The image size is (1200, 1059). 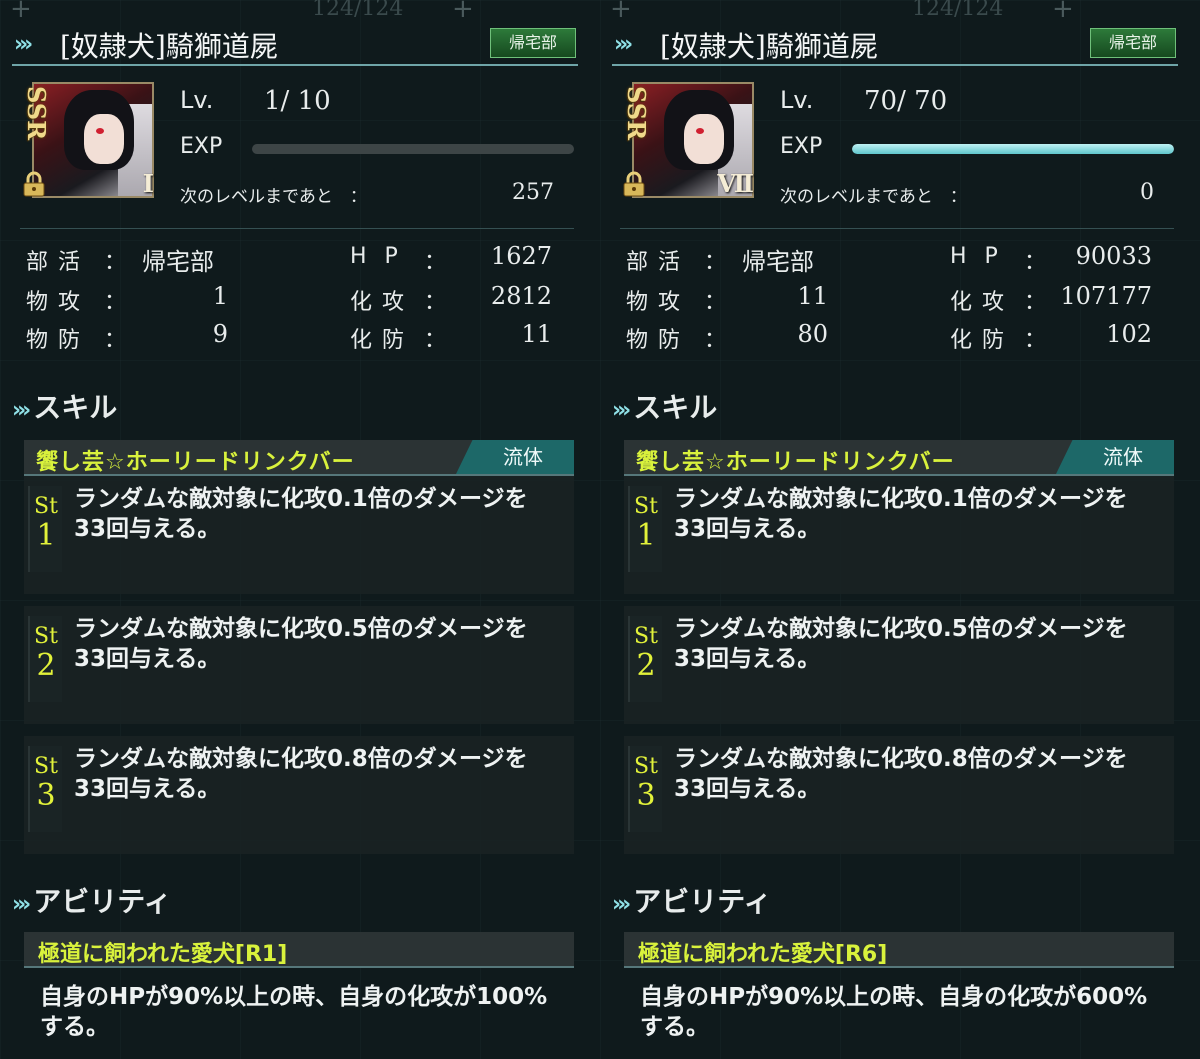 What do you see at coordinates (735, 183) in the screenshot?
I see `limit-break-rank: Ⅶ` at bounding box center [735, 183].